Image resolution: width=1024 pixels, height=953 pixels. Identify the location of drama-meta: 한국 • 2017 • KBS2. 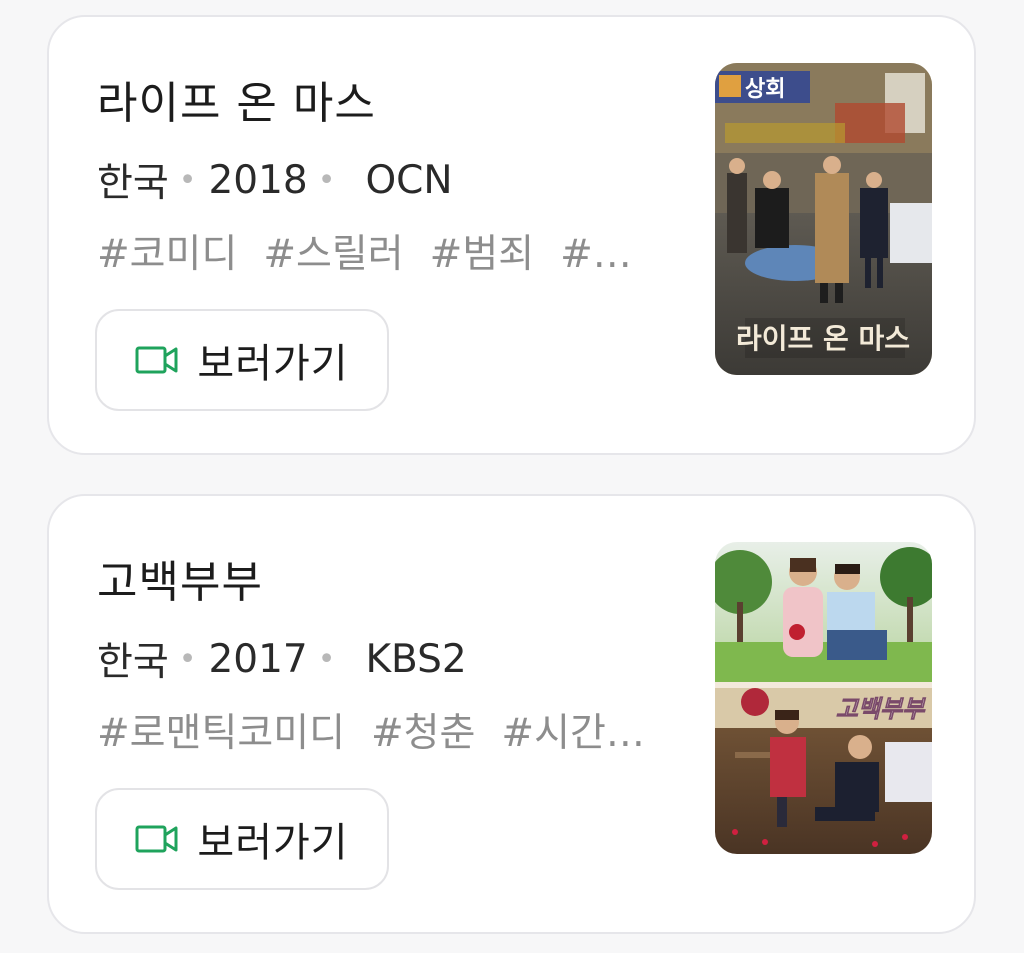
(282, 659).